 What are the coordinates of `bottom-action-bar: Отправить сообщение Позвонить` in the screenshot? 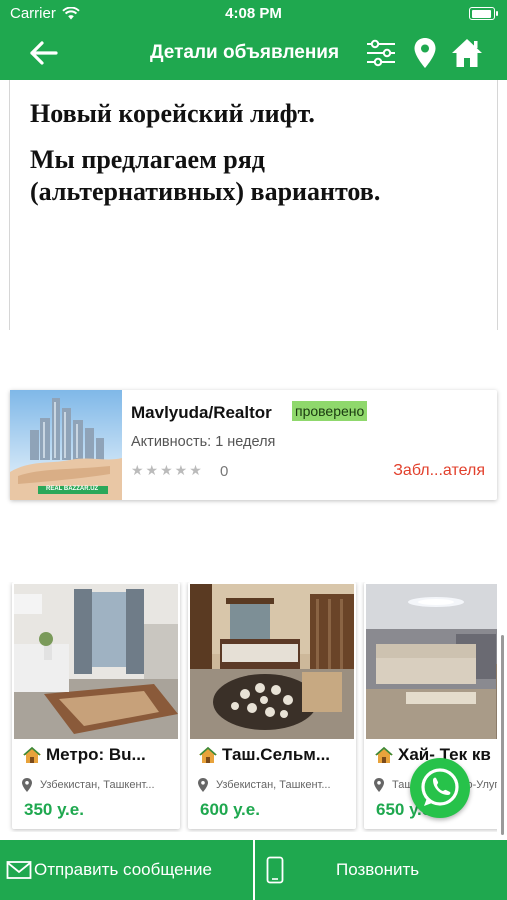 It's located at (253, 870).